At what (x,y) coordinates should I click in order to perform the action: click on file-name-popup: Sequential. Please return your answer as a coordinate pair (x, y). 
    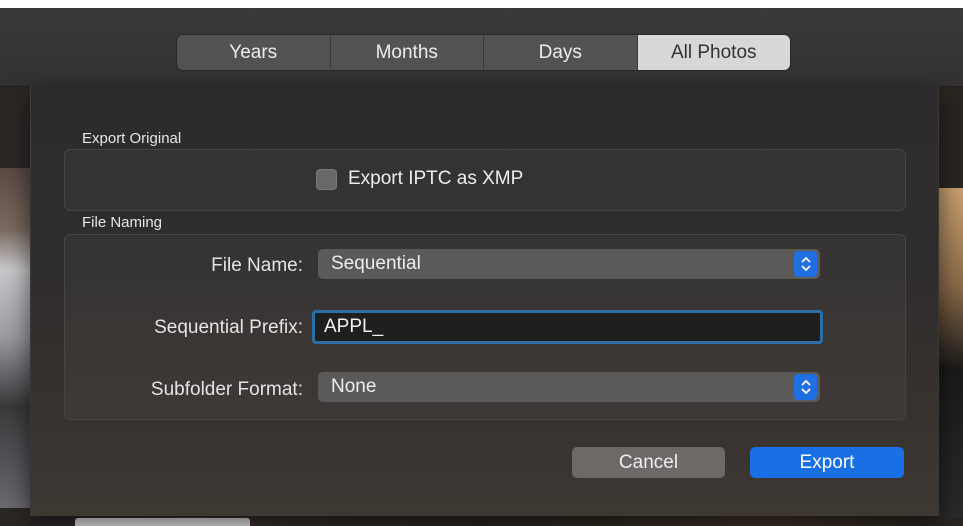
    Looking at the image, I should click on (569, 264).